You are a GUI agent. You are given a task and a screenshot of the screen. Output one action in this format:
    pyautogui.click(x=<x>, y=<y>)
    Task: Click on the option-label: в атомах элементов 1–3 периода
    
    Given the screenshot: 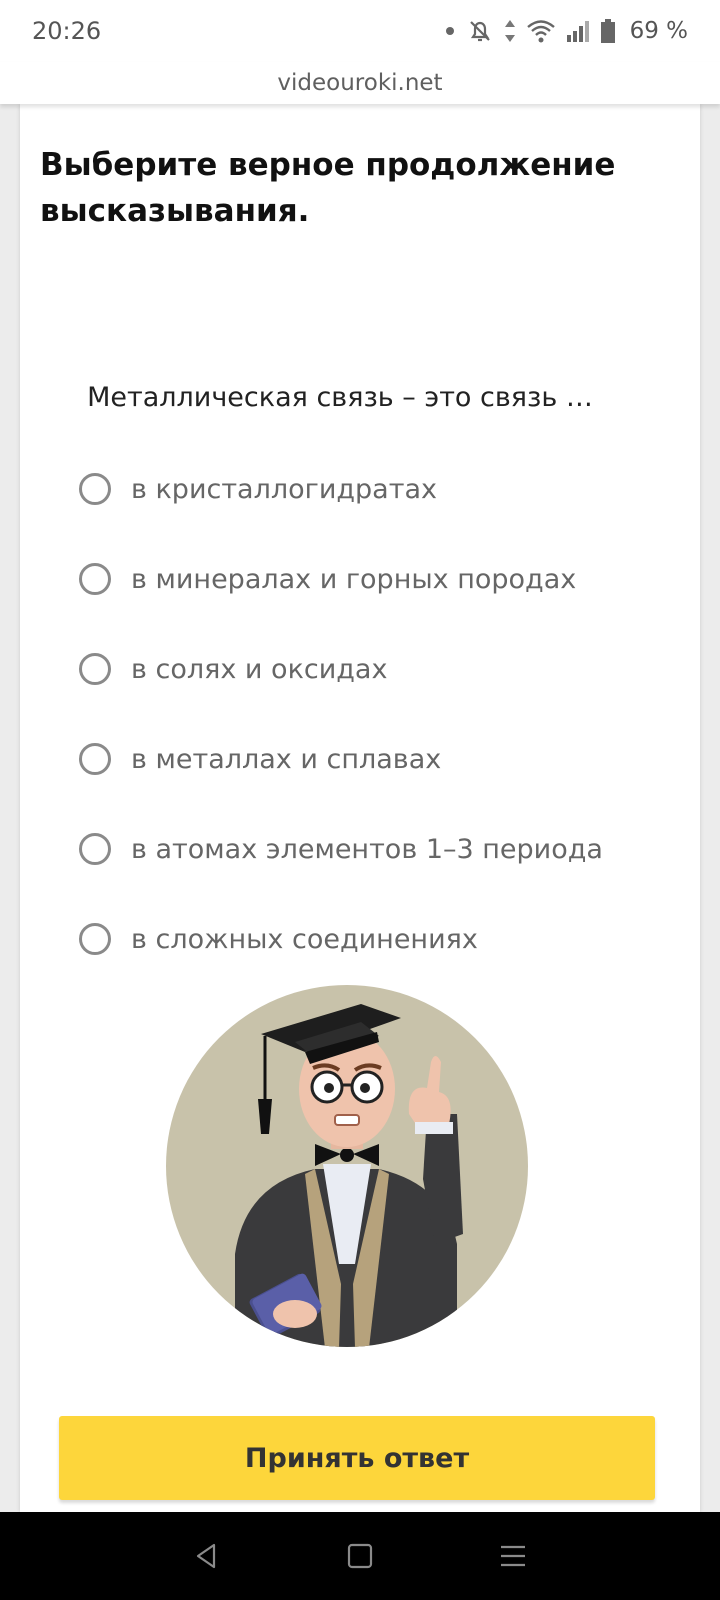 What is the action you would take?
    pyautogui.click(x=367, y=849)
    